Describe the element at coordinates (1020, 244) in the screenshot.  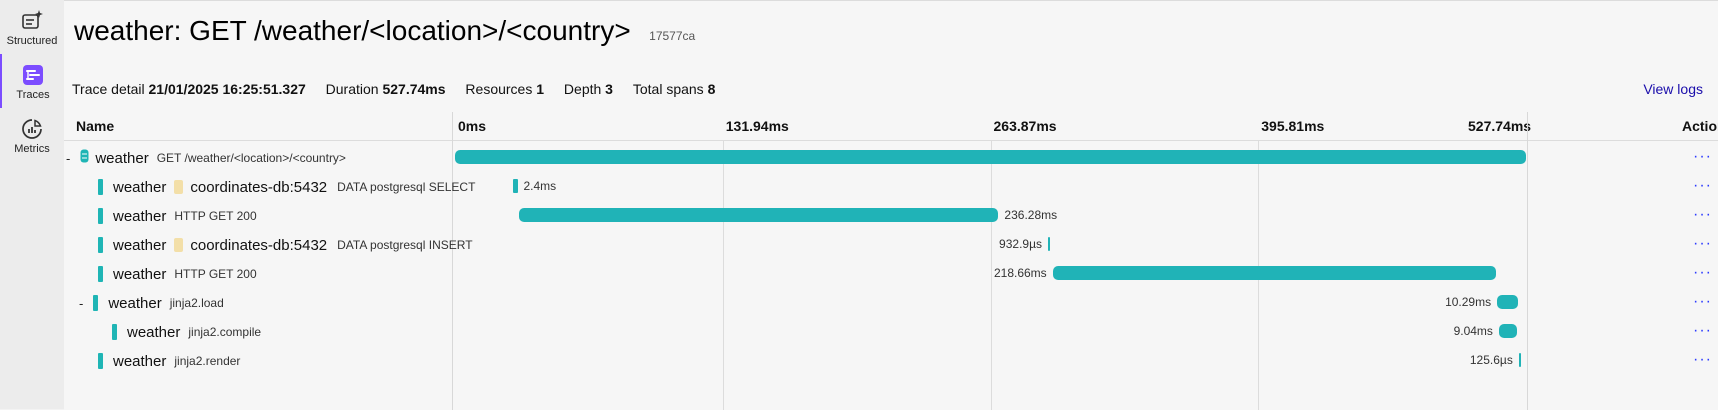
I see `span-duration-label: 932.9µs` at that location.